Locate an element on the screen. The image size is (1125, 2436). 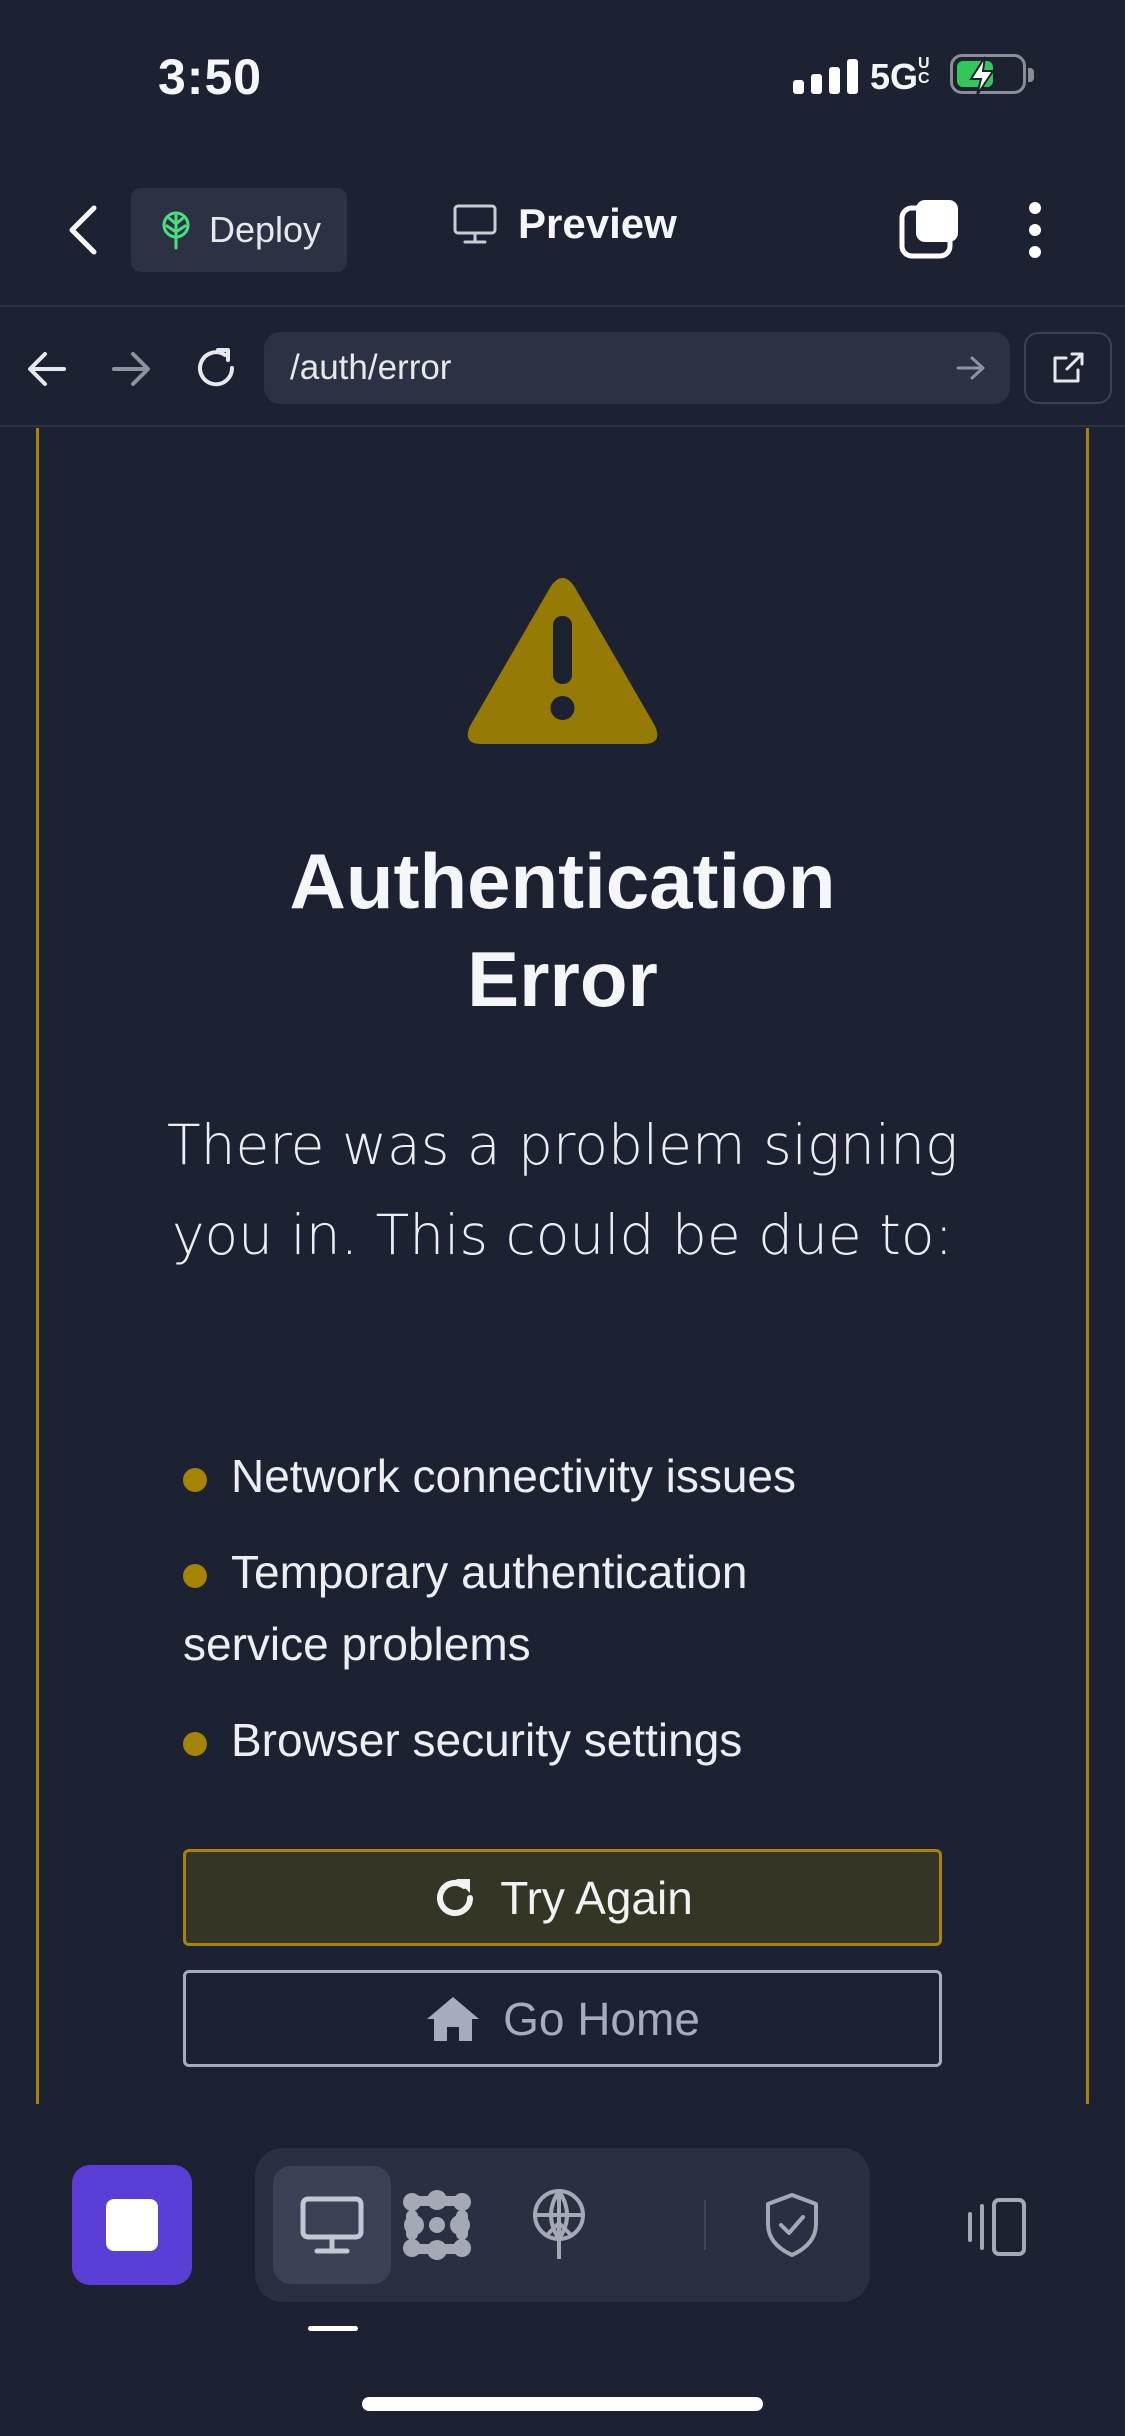
home-indicator is located at coordinates (562, 2404).